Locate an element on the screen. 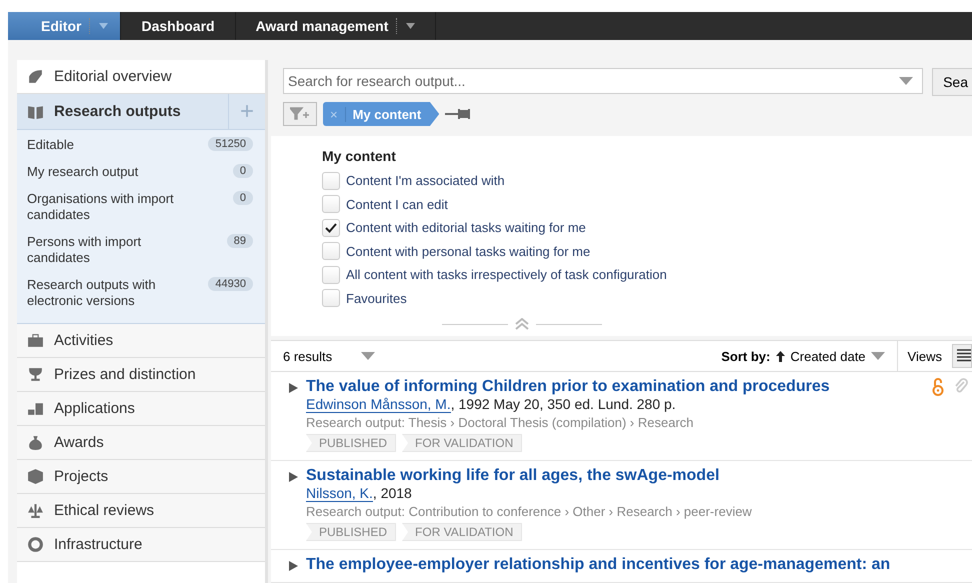 This screenshot has width=972, height=583. sidebar-label: Projects is located at coordinates (82, 476).